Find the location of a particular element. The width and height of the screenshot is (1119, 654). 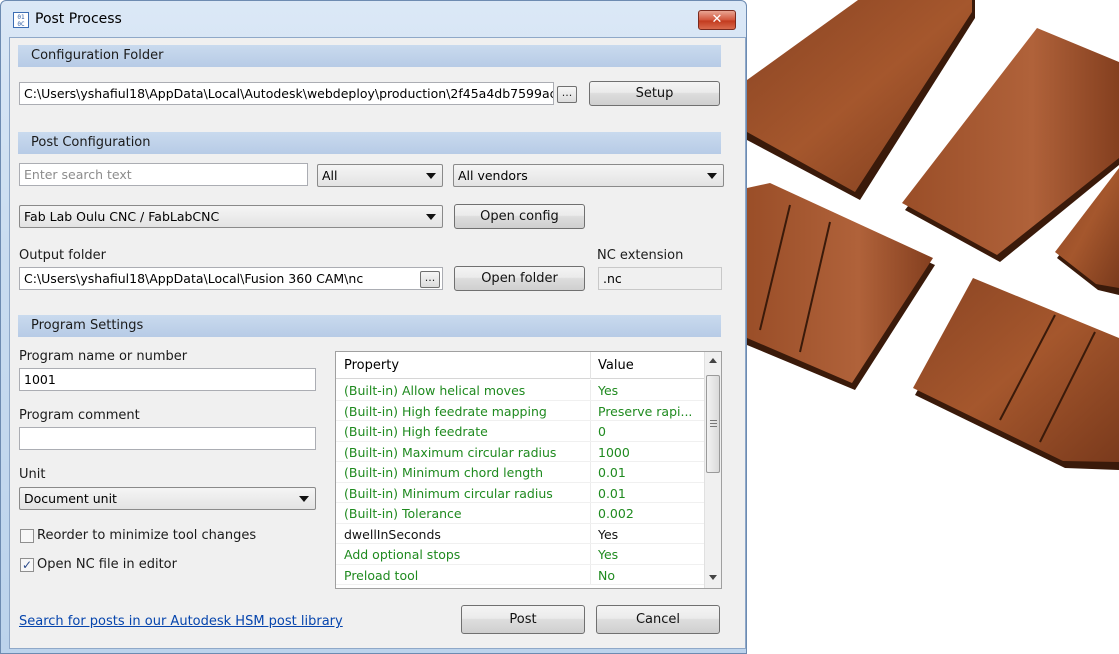

property-name: (Built-in) High feedrate mapping is located at coordinates (445, 411).